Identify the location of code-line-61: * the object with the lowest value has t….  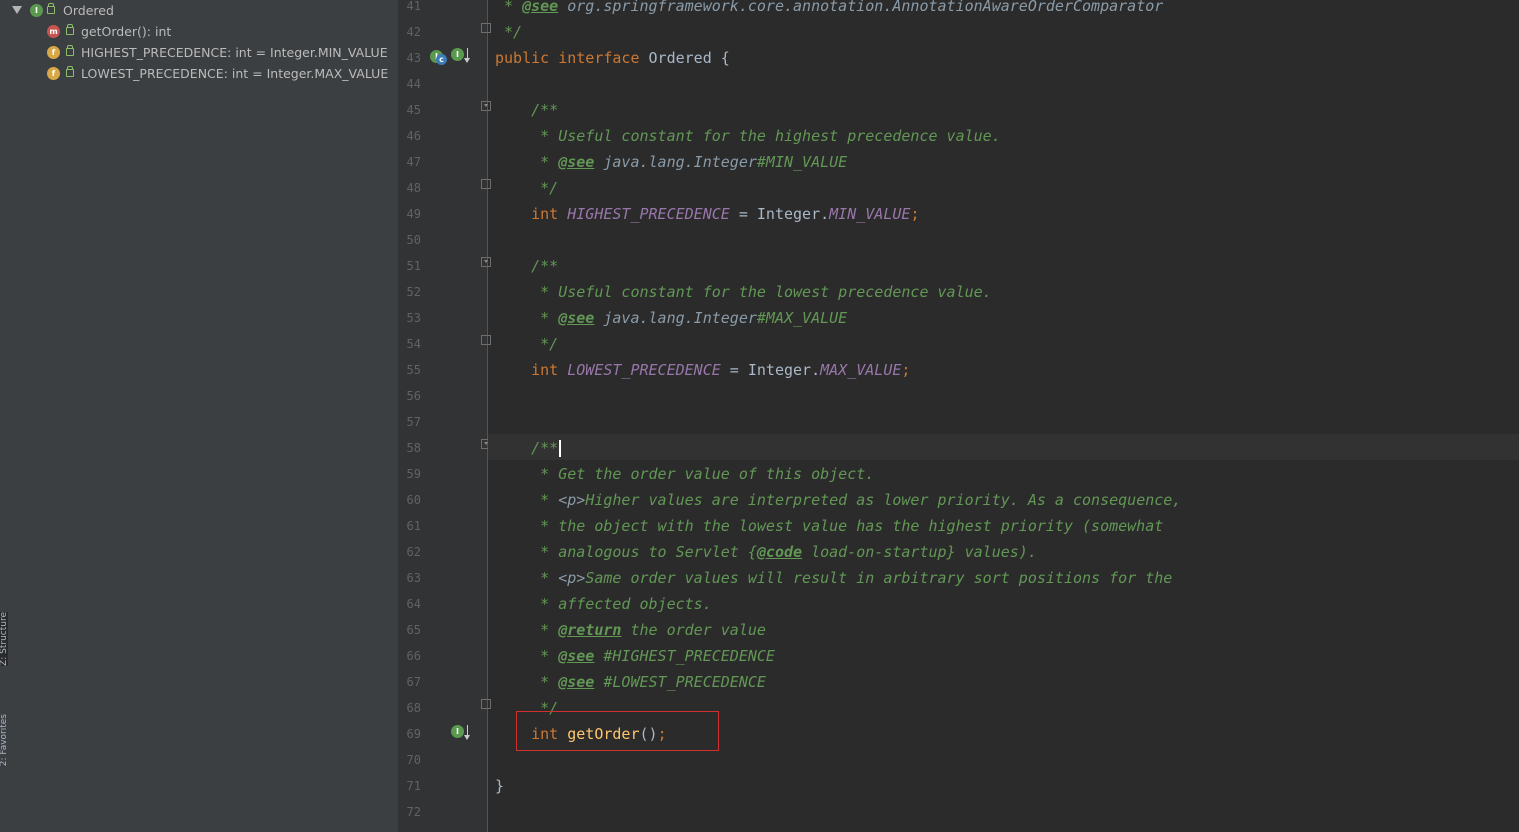
(847, 526).